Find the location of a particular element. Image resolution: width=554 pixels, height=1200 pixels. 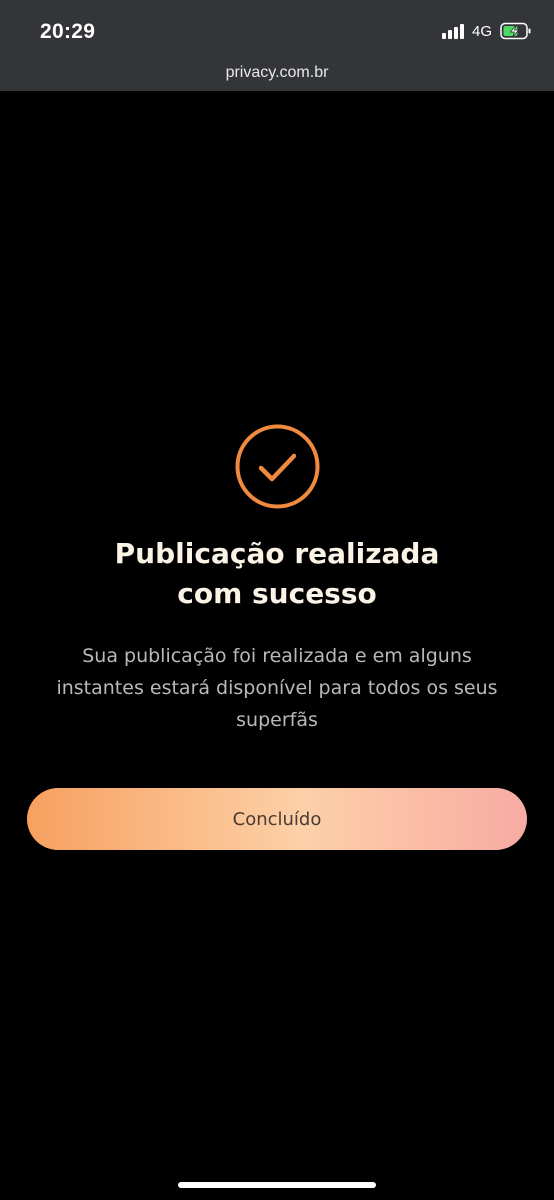

signal-icon is located at coordinates (452, 31).